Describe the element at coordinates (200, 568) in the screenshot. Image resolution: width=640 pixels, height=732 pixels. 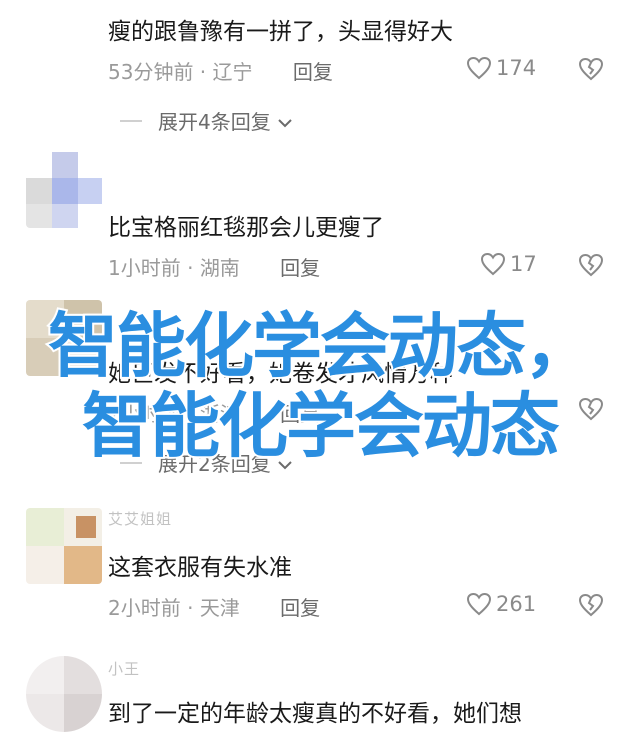
I see `comment-text: 这套衣服有失水准` at that location.